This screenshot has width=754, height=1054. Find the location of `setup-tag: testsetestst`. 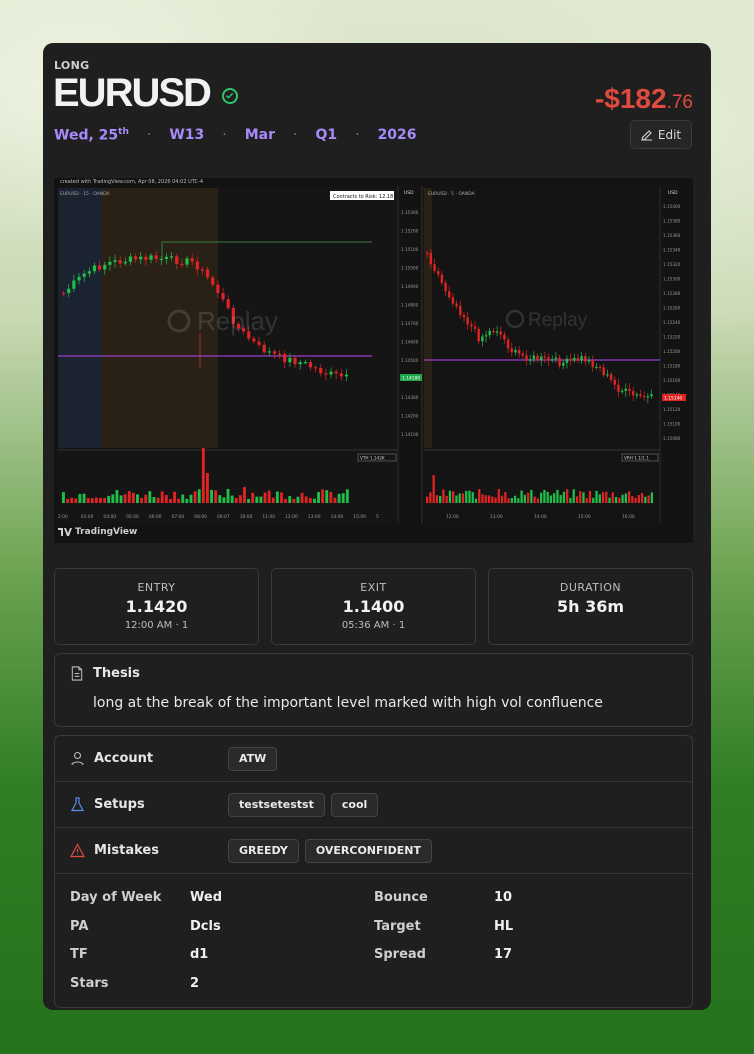

setup-tag: testsetestst is located at coordinates (276, 804).